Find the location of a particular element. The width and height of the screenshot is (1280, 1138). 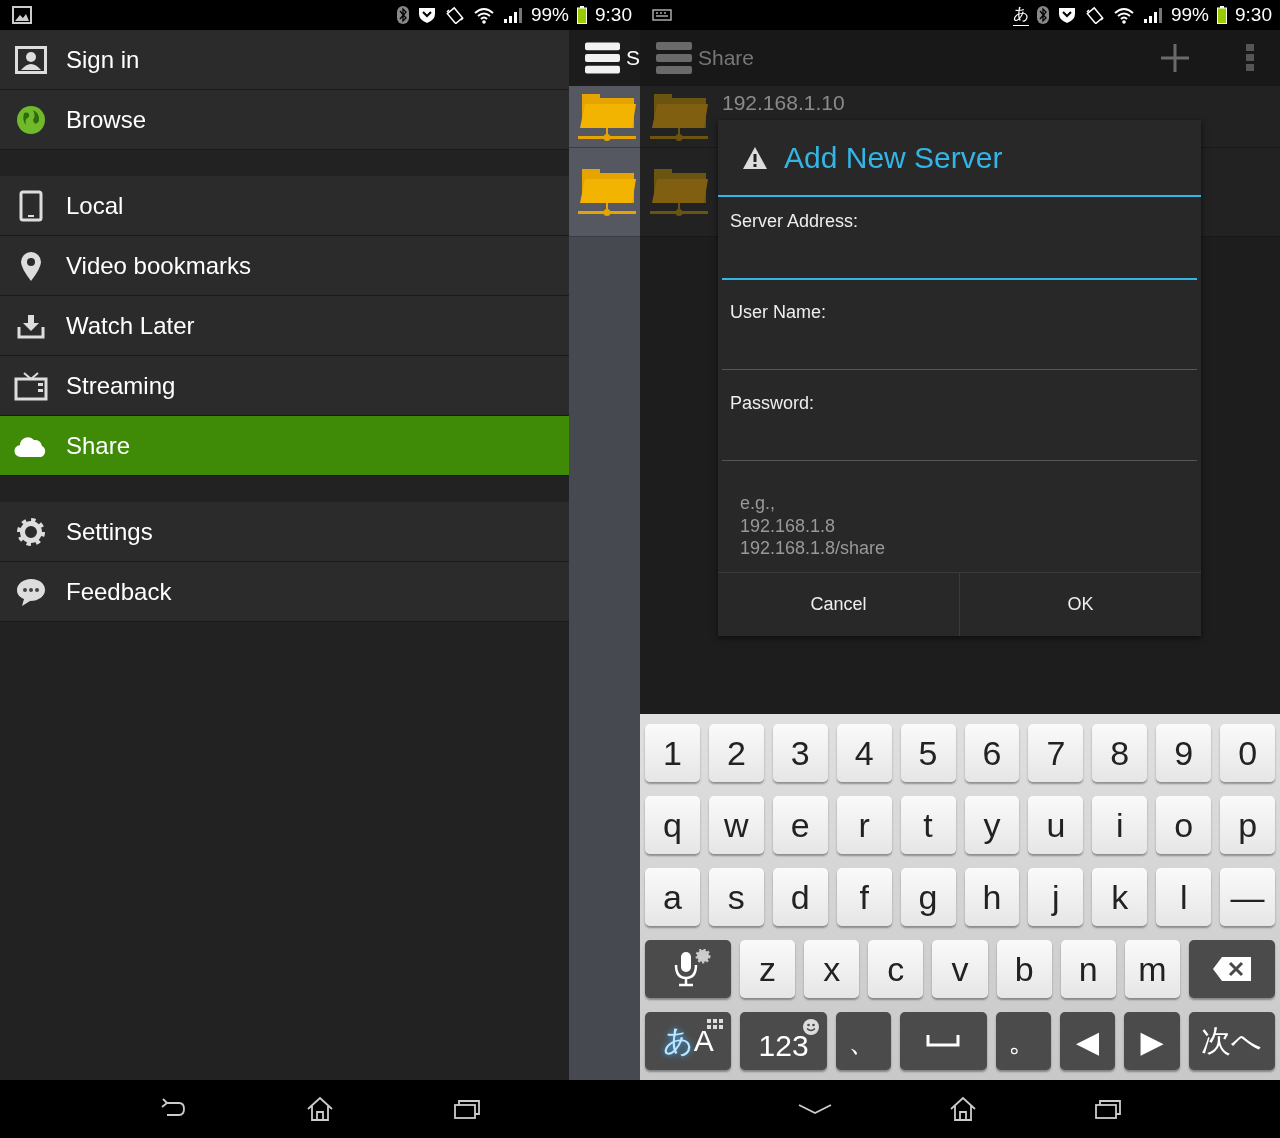

keyboard-key: j is located at coordinates (1056, 897).